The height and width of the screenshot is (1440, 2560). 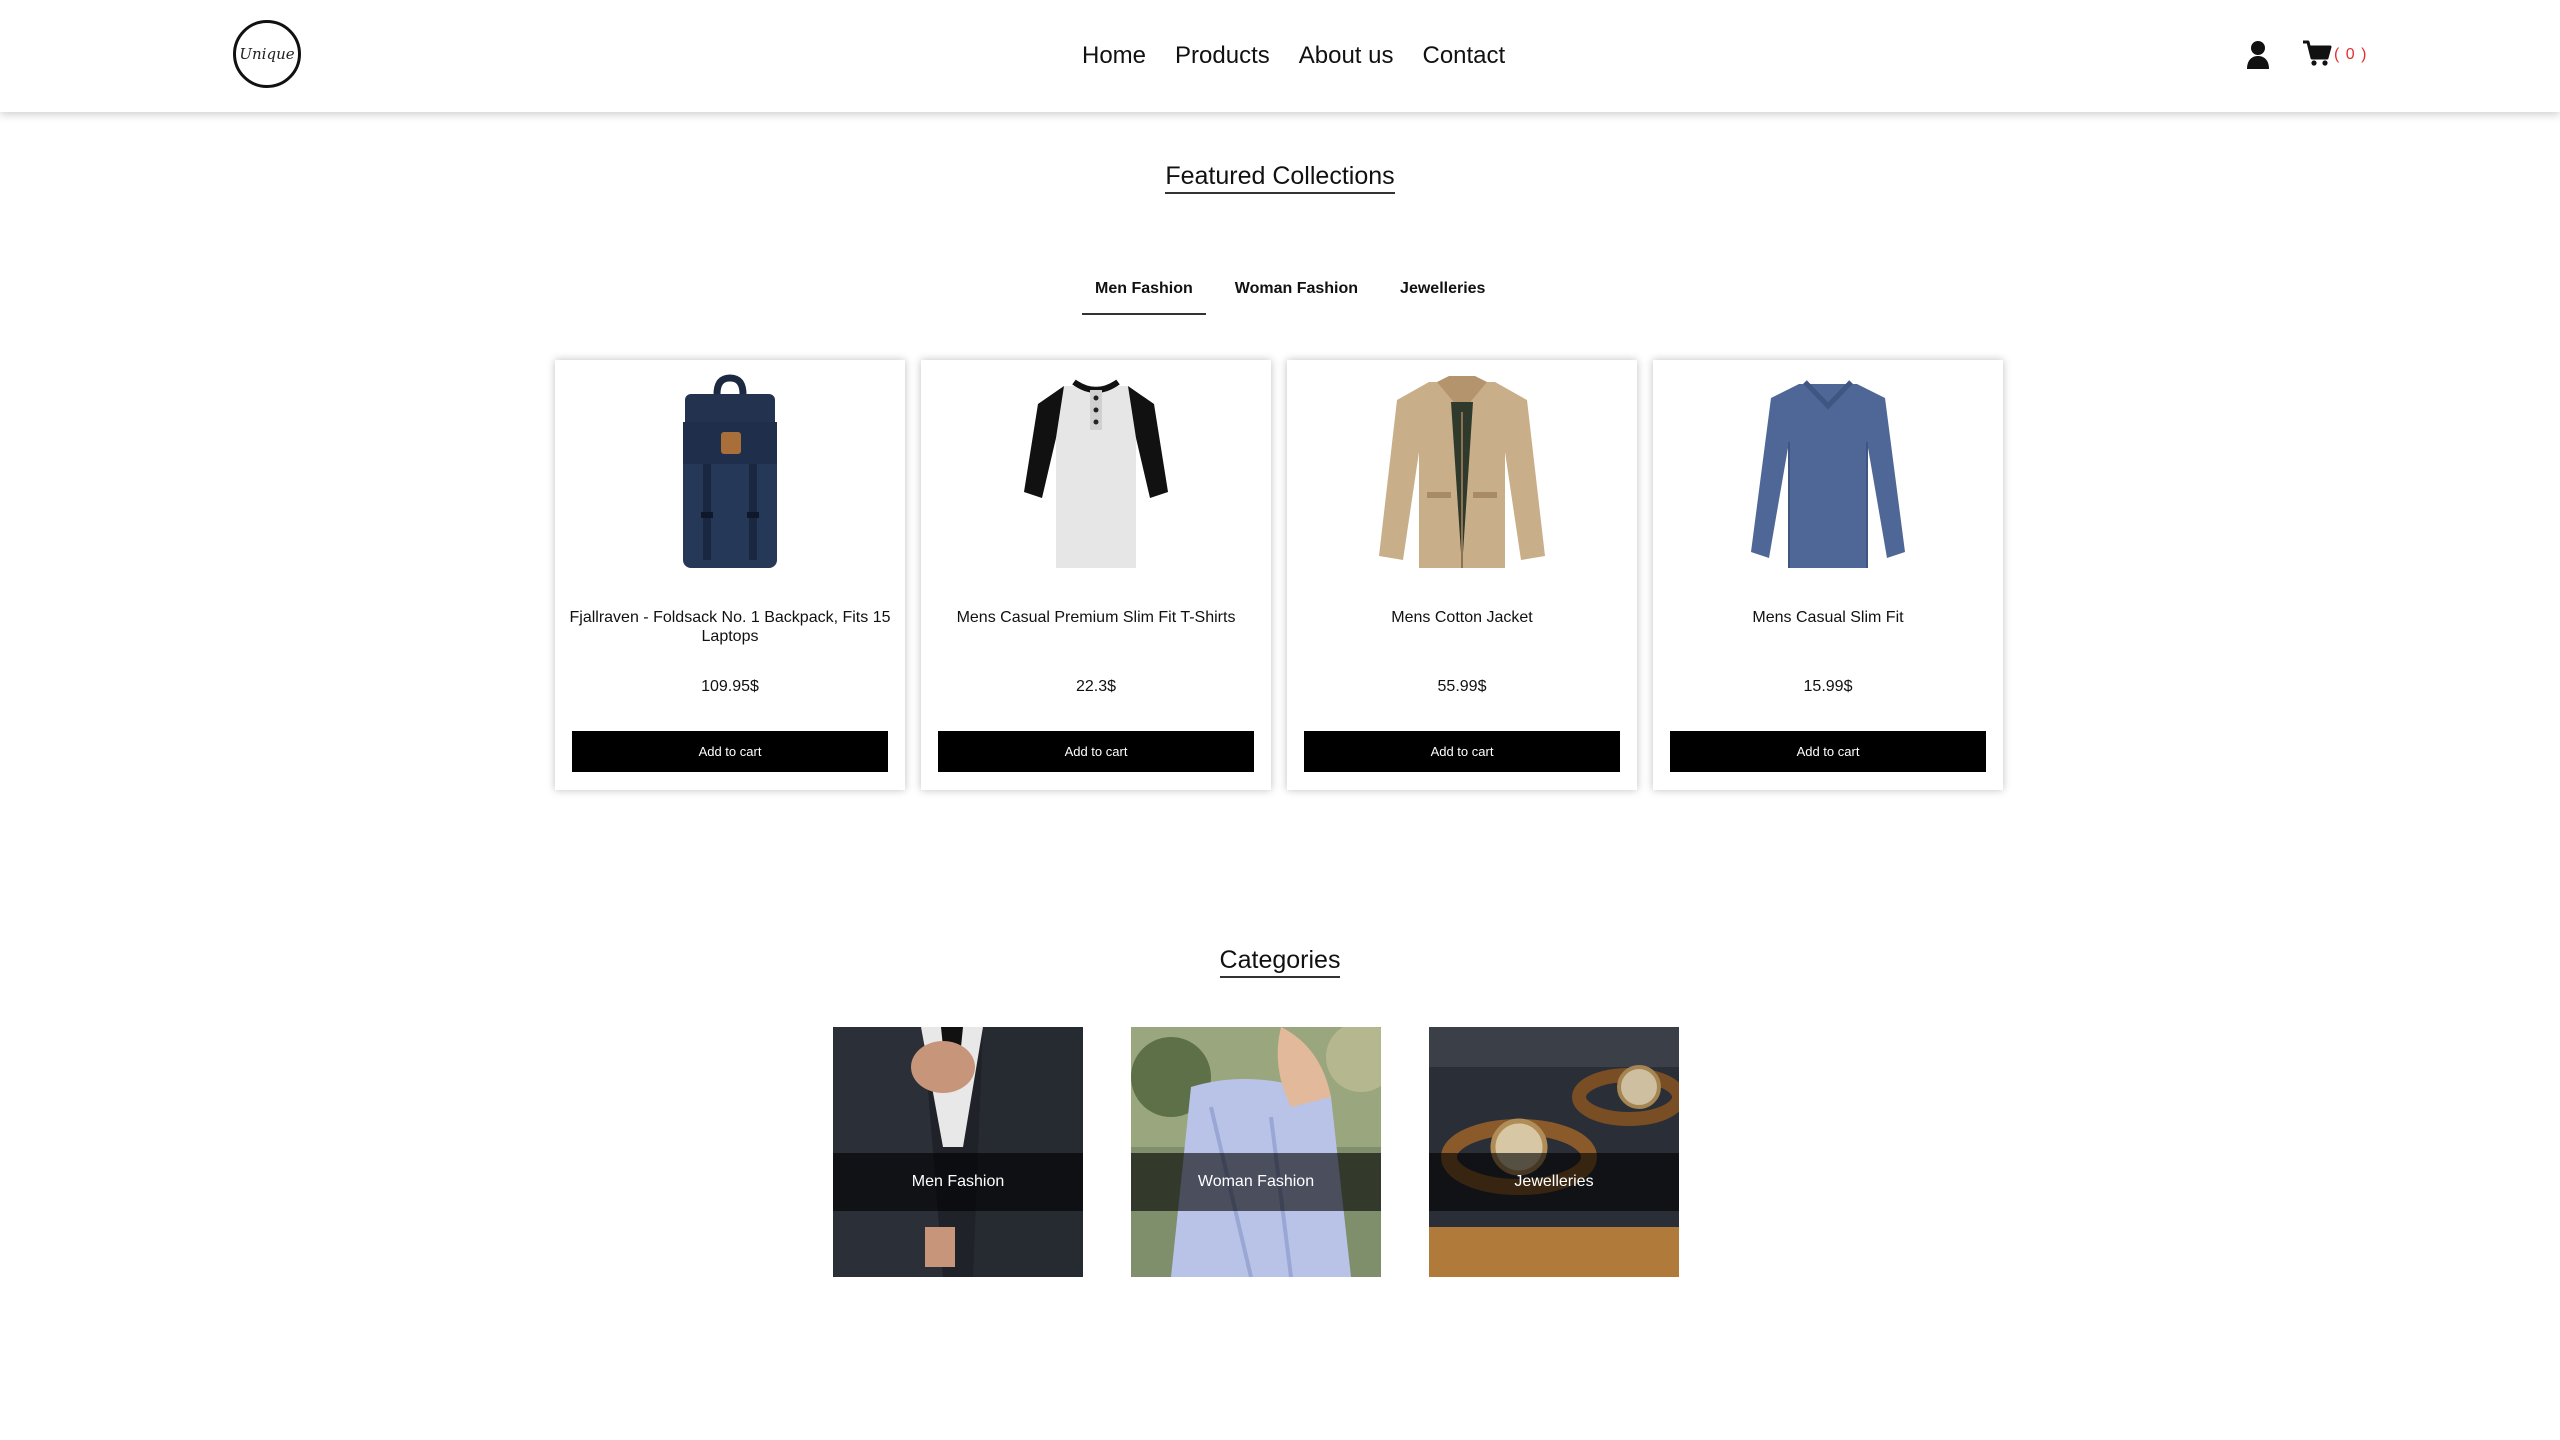 What do you see at coordinates (958, 1182) in the screenshot?
I see `category-label: Men Fashion` at bounding box center [958, 1182].